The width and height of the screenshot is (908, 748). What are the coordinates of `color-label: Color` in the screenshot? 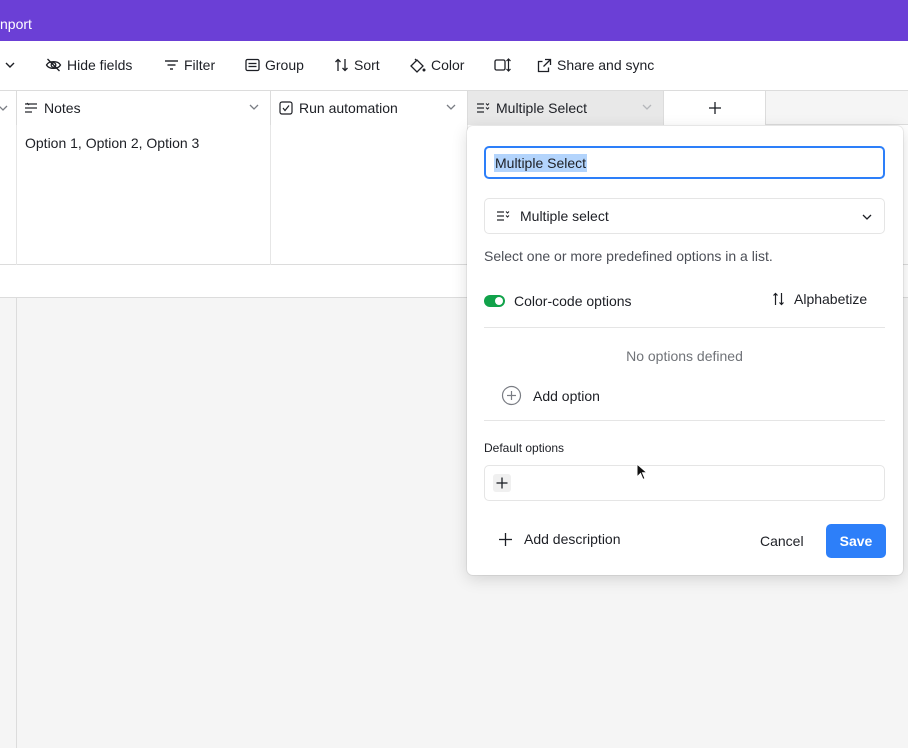 It's located at (448, 65).